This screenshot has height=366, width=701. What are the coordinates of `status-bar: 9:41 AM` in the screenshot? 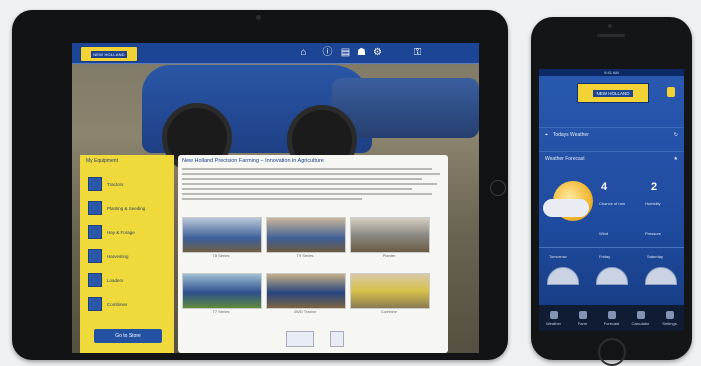 It's located at (611, 72).